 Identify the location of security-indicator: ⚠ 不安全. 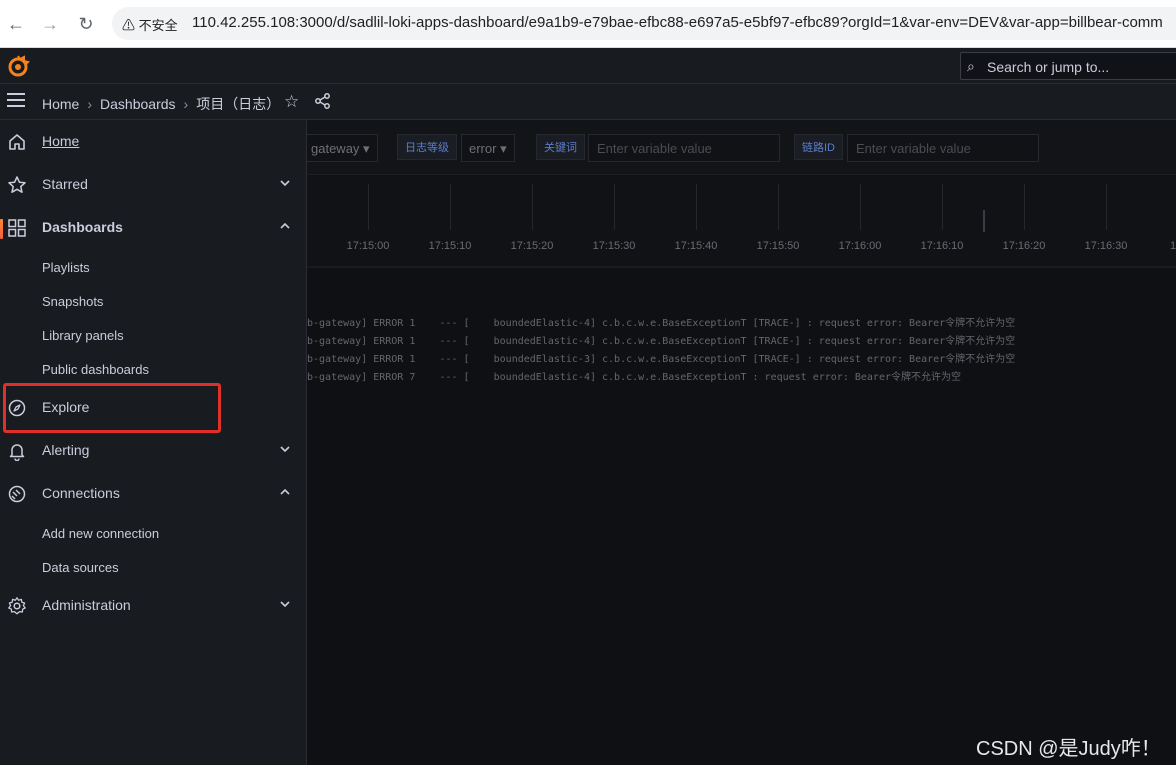
(150, 24).